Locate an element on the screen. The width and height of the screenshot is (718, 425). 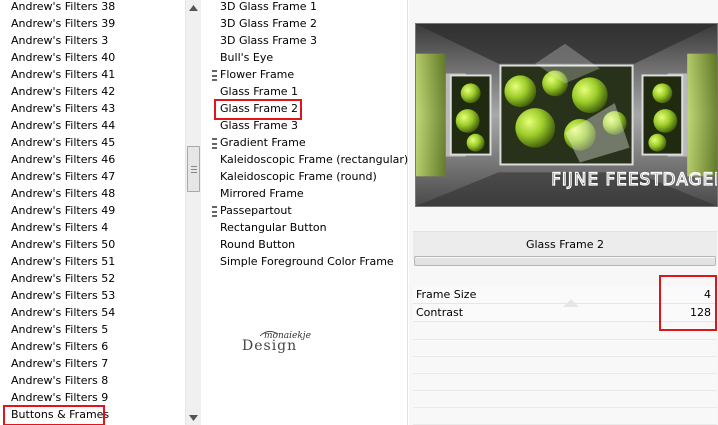
category-item: Andrew's Filters 46 is located at coordinates (63, 160).